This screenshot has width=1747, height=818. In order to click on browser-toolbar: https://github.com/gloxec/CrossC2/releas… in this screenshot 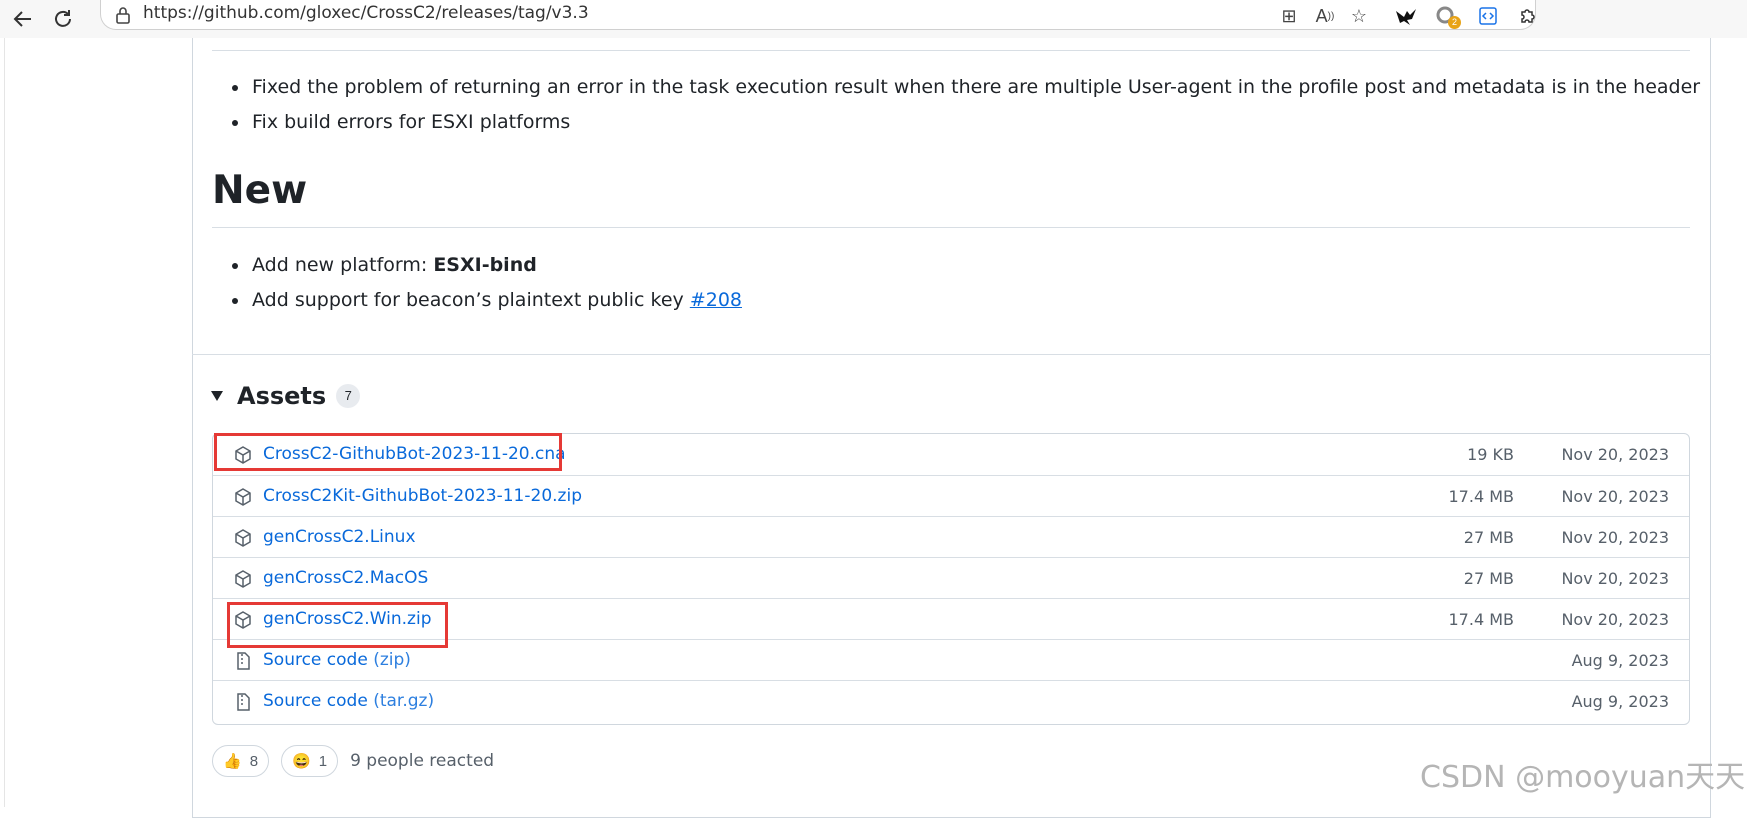, I will do `click(873, 19)`.